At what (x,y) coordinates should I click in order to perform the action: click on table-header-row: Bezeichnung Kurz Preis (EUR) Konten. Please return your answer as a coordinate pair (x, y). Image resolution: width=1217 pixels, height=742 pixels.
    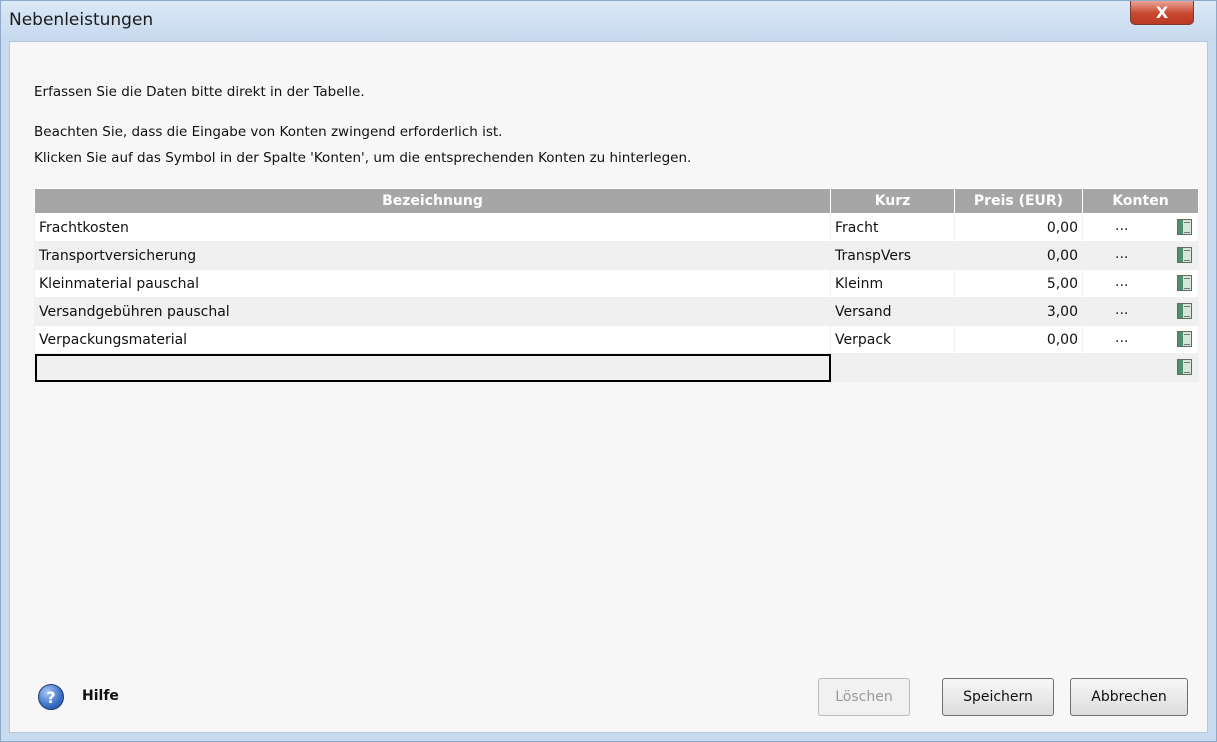
    Looking at the image, I should click on (616, 201).